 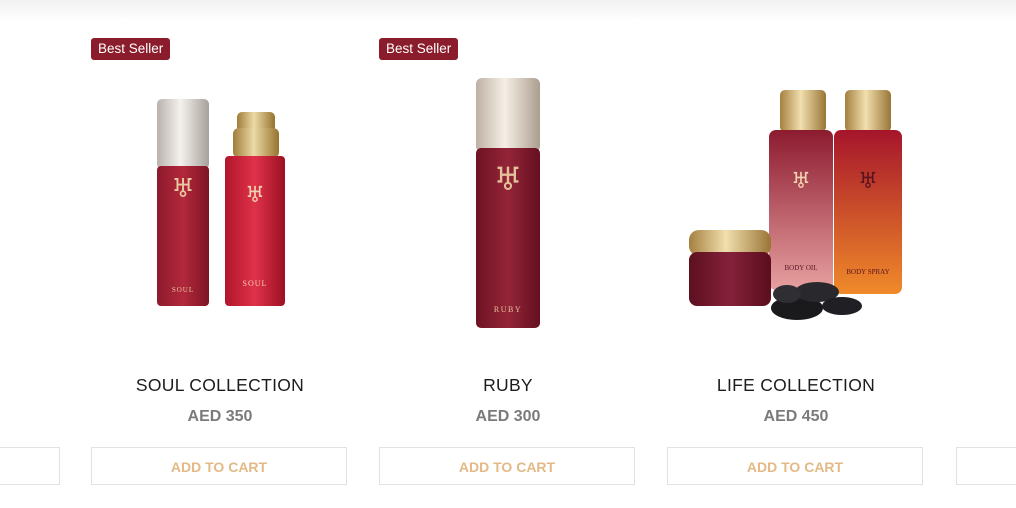 I want to click on product-title: SOUL COLLECTION, so click(x=220, y=385).